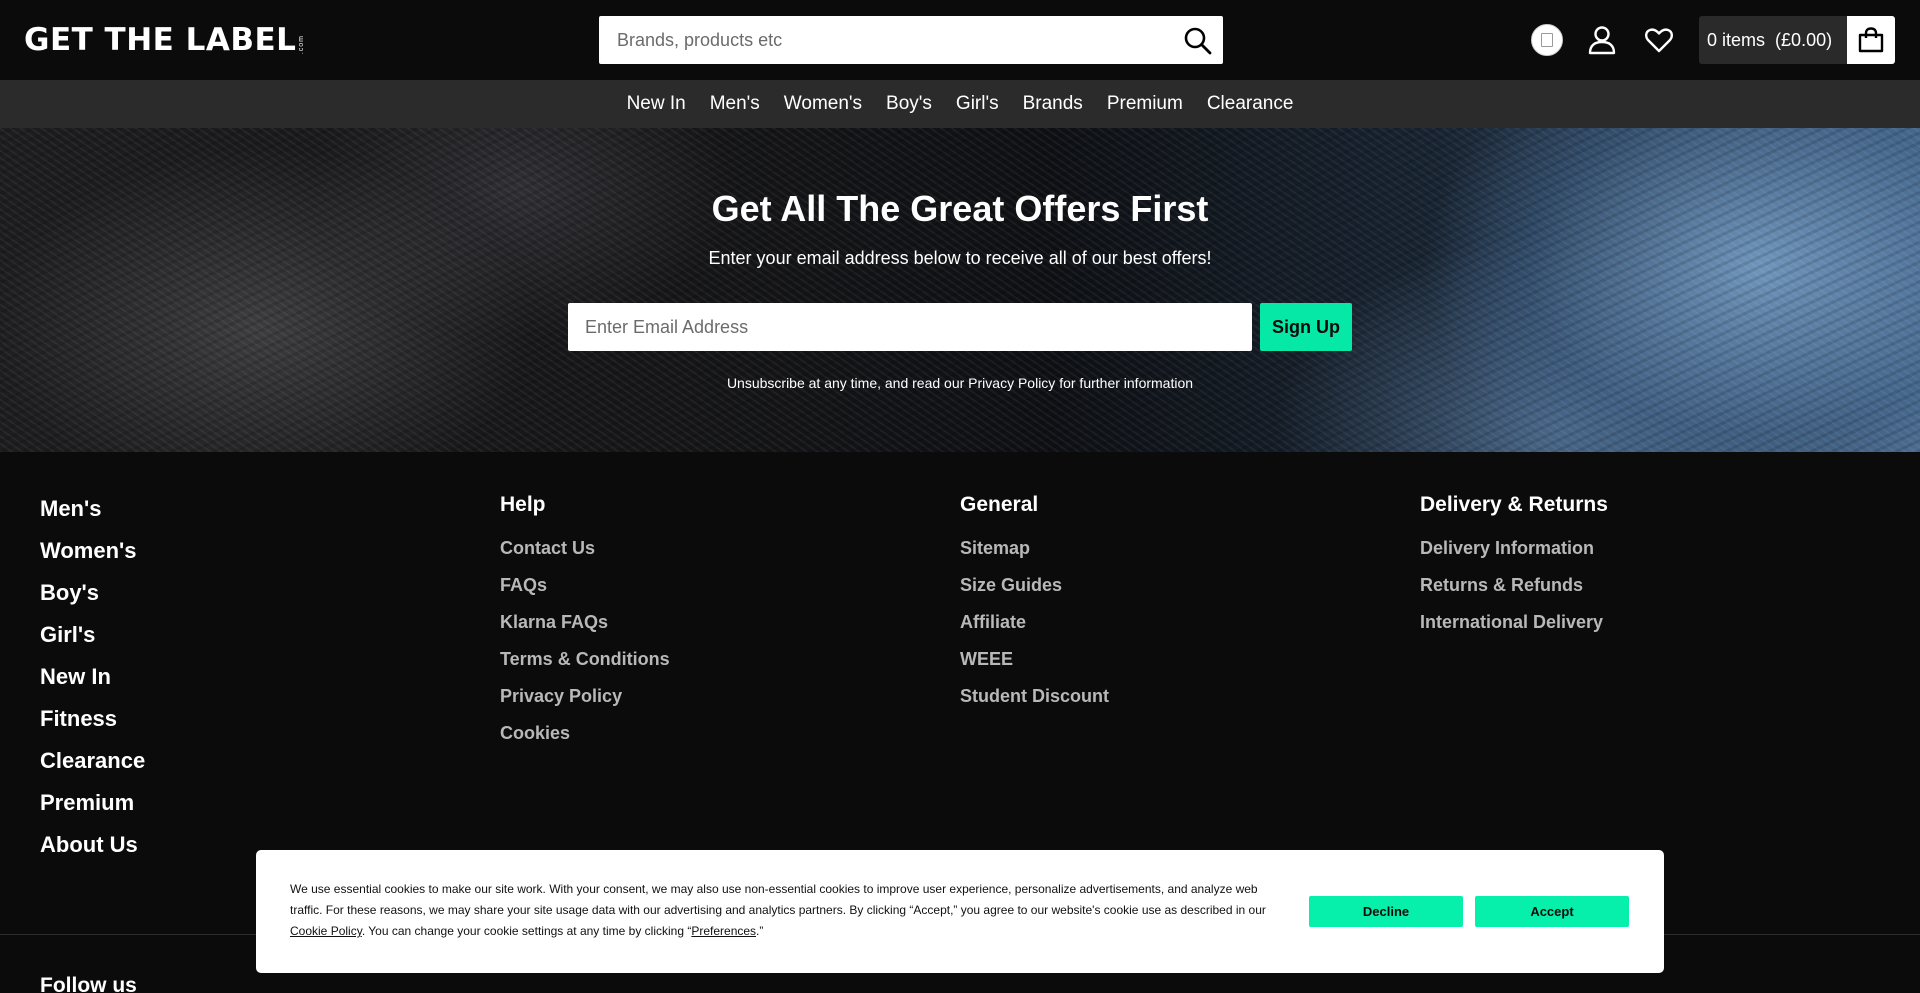 The height and width of the screenshot is (993, 1920). I want to click on basket-button: 0 items (£0.00), so click(1797, 40).